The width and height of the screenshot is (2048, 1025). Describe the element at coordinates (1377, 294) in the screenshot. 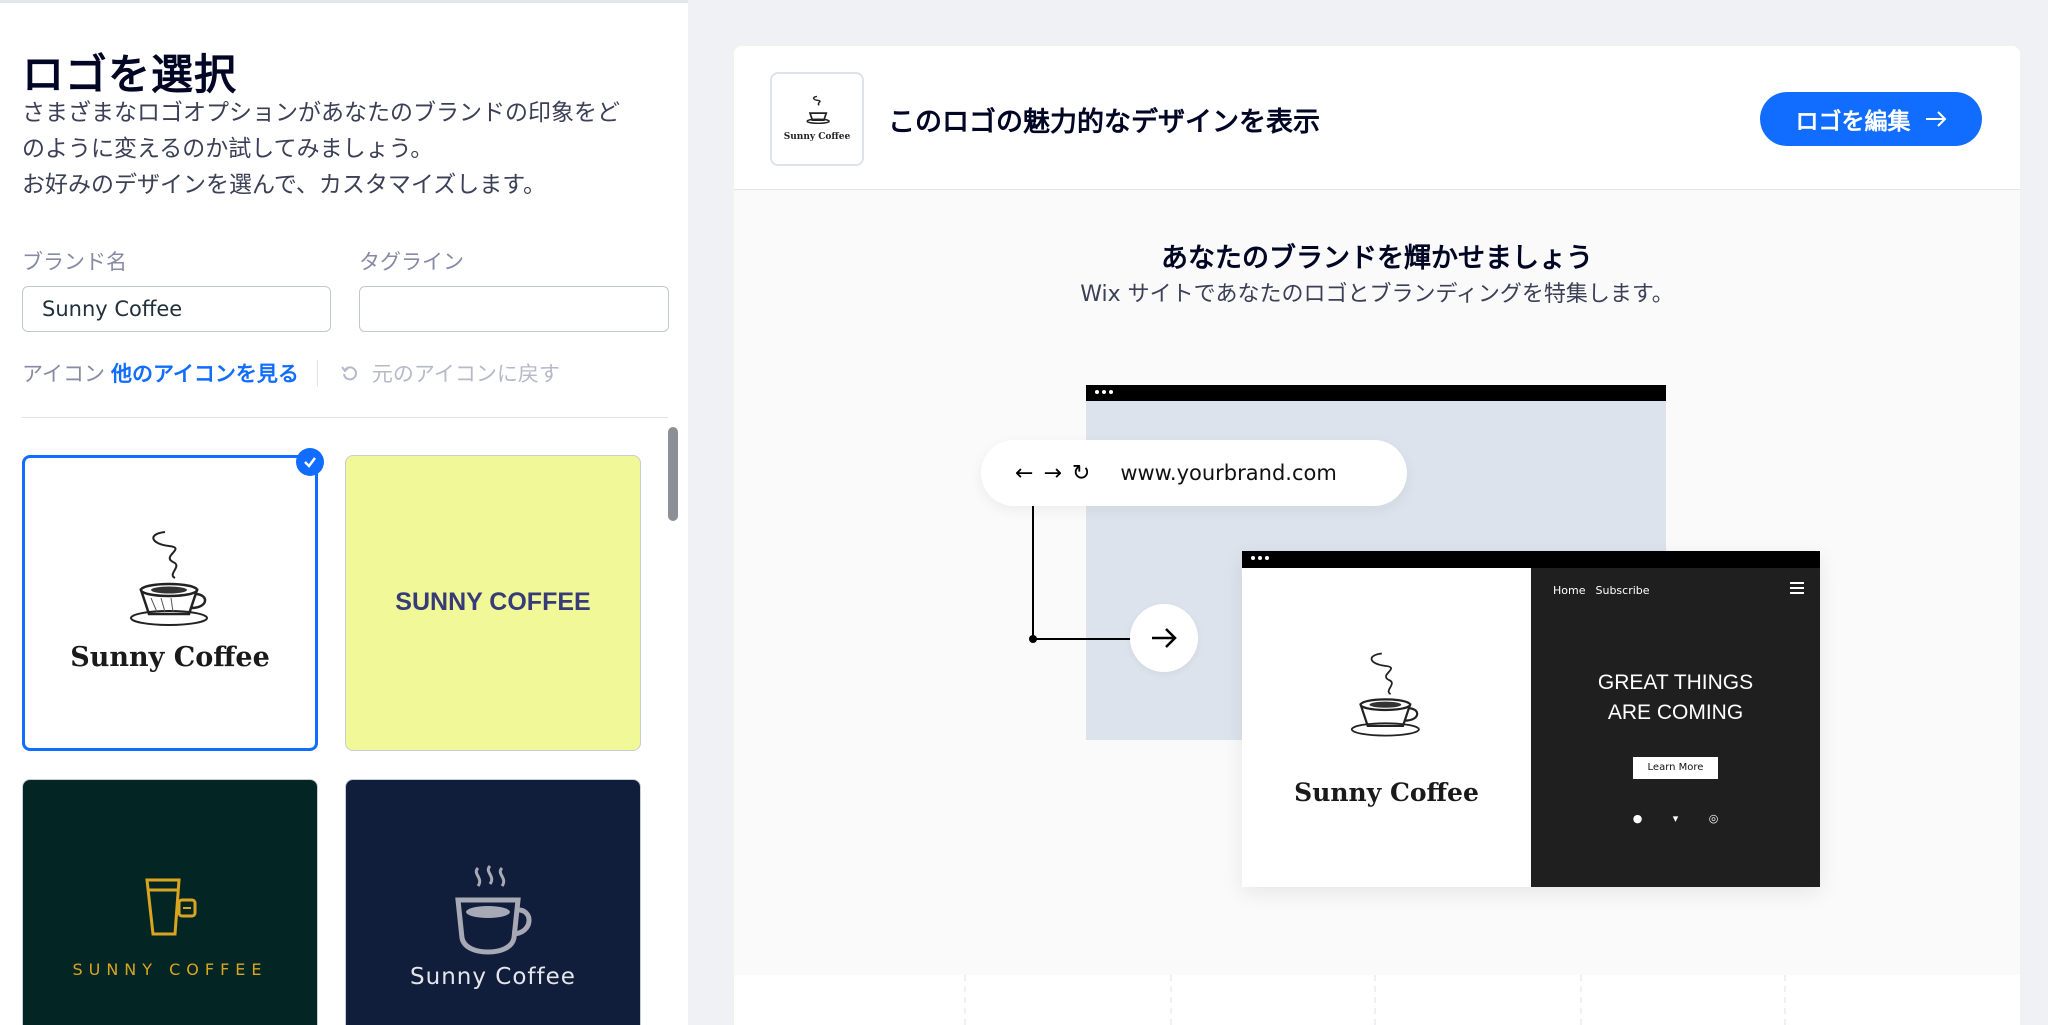

I see `preview-subline: Wix サイトであなたのロゴとブランディングを特集します。` at that location.